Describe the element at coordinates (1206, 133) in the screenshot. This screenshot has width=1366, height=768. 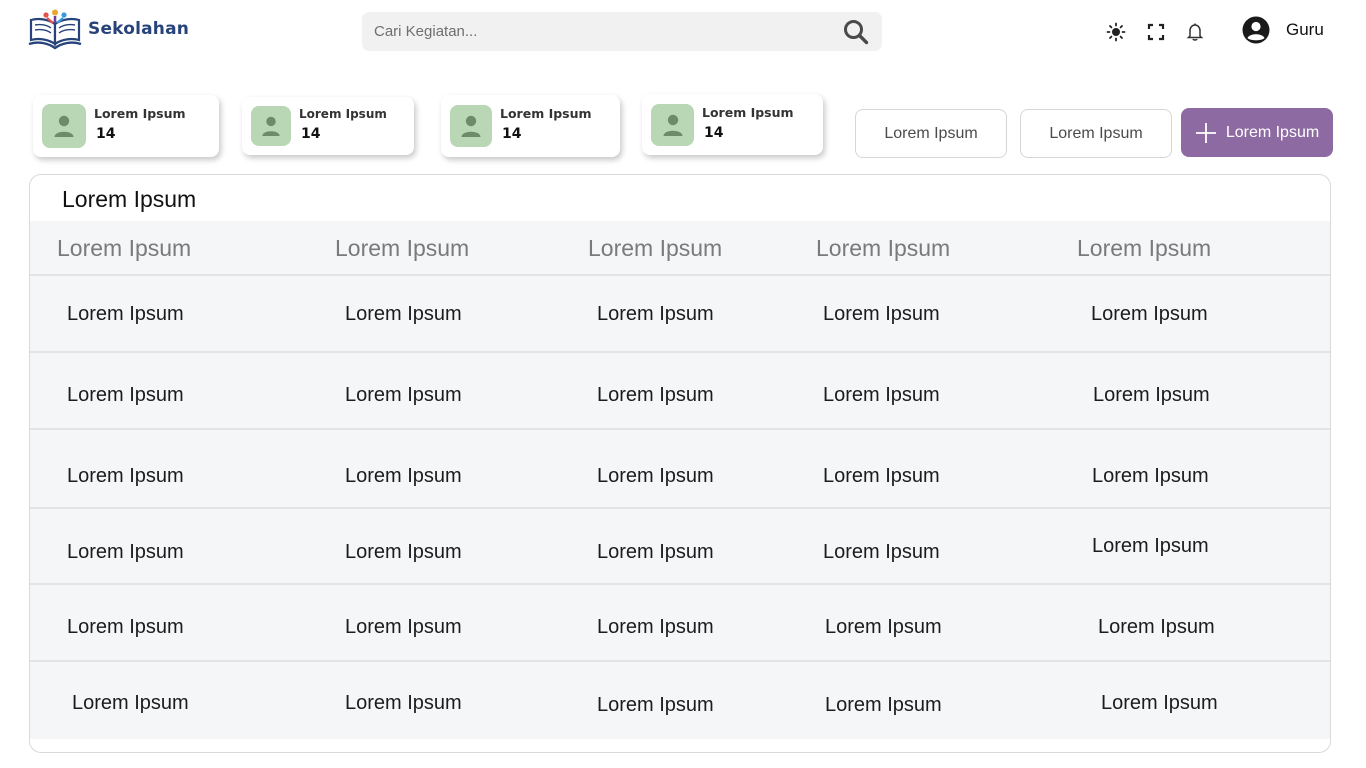
I see `plus-icon` at that location.